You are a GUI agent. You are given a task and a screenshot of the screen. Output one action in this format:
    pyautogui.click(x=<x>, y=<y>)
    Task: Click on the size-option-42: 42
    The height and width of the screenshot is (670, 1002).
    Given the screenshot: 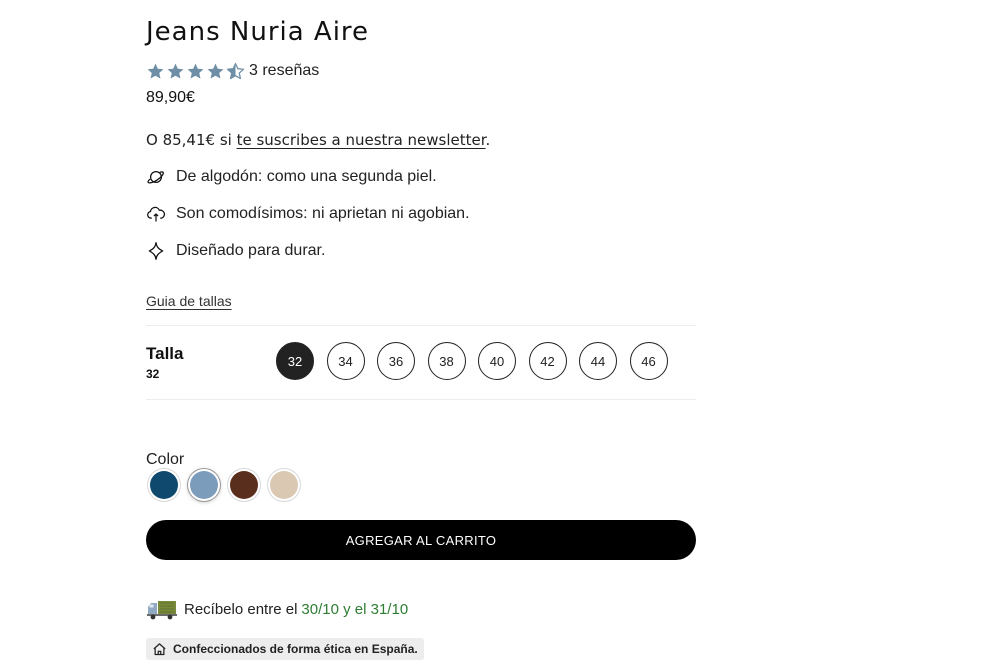 What is the action you would take?
    pyautogui.click(x=547, y=361)
    